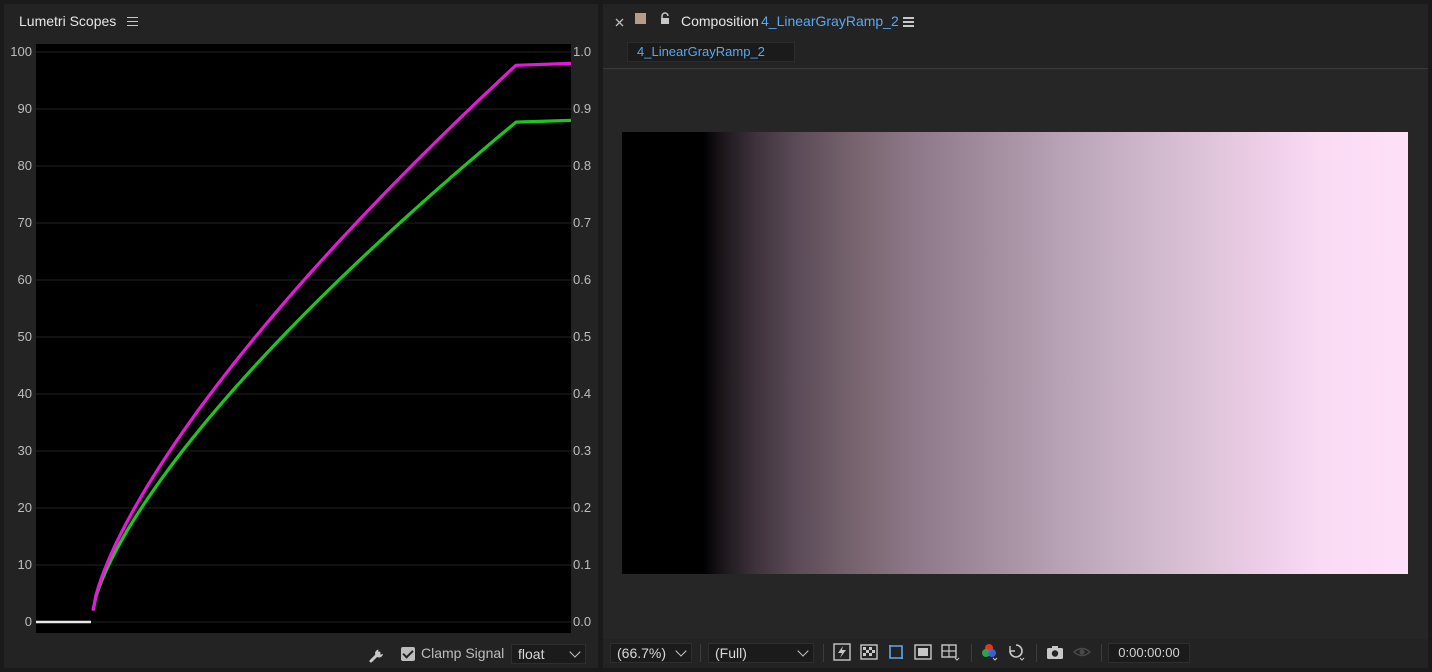 This screenshot has height=672, width=1432. Describe the element at coordinates (619, 20) in the screenshot. I see `close-icon` at that location.